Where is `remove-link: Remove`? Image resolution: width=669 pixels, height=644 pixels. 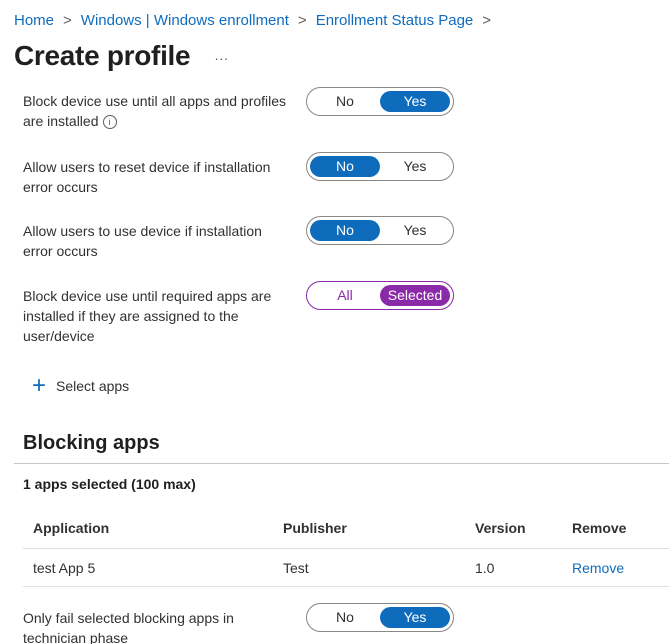
remove-link: Remove is located at coordinates (598, 568).